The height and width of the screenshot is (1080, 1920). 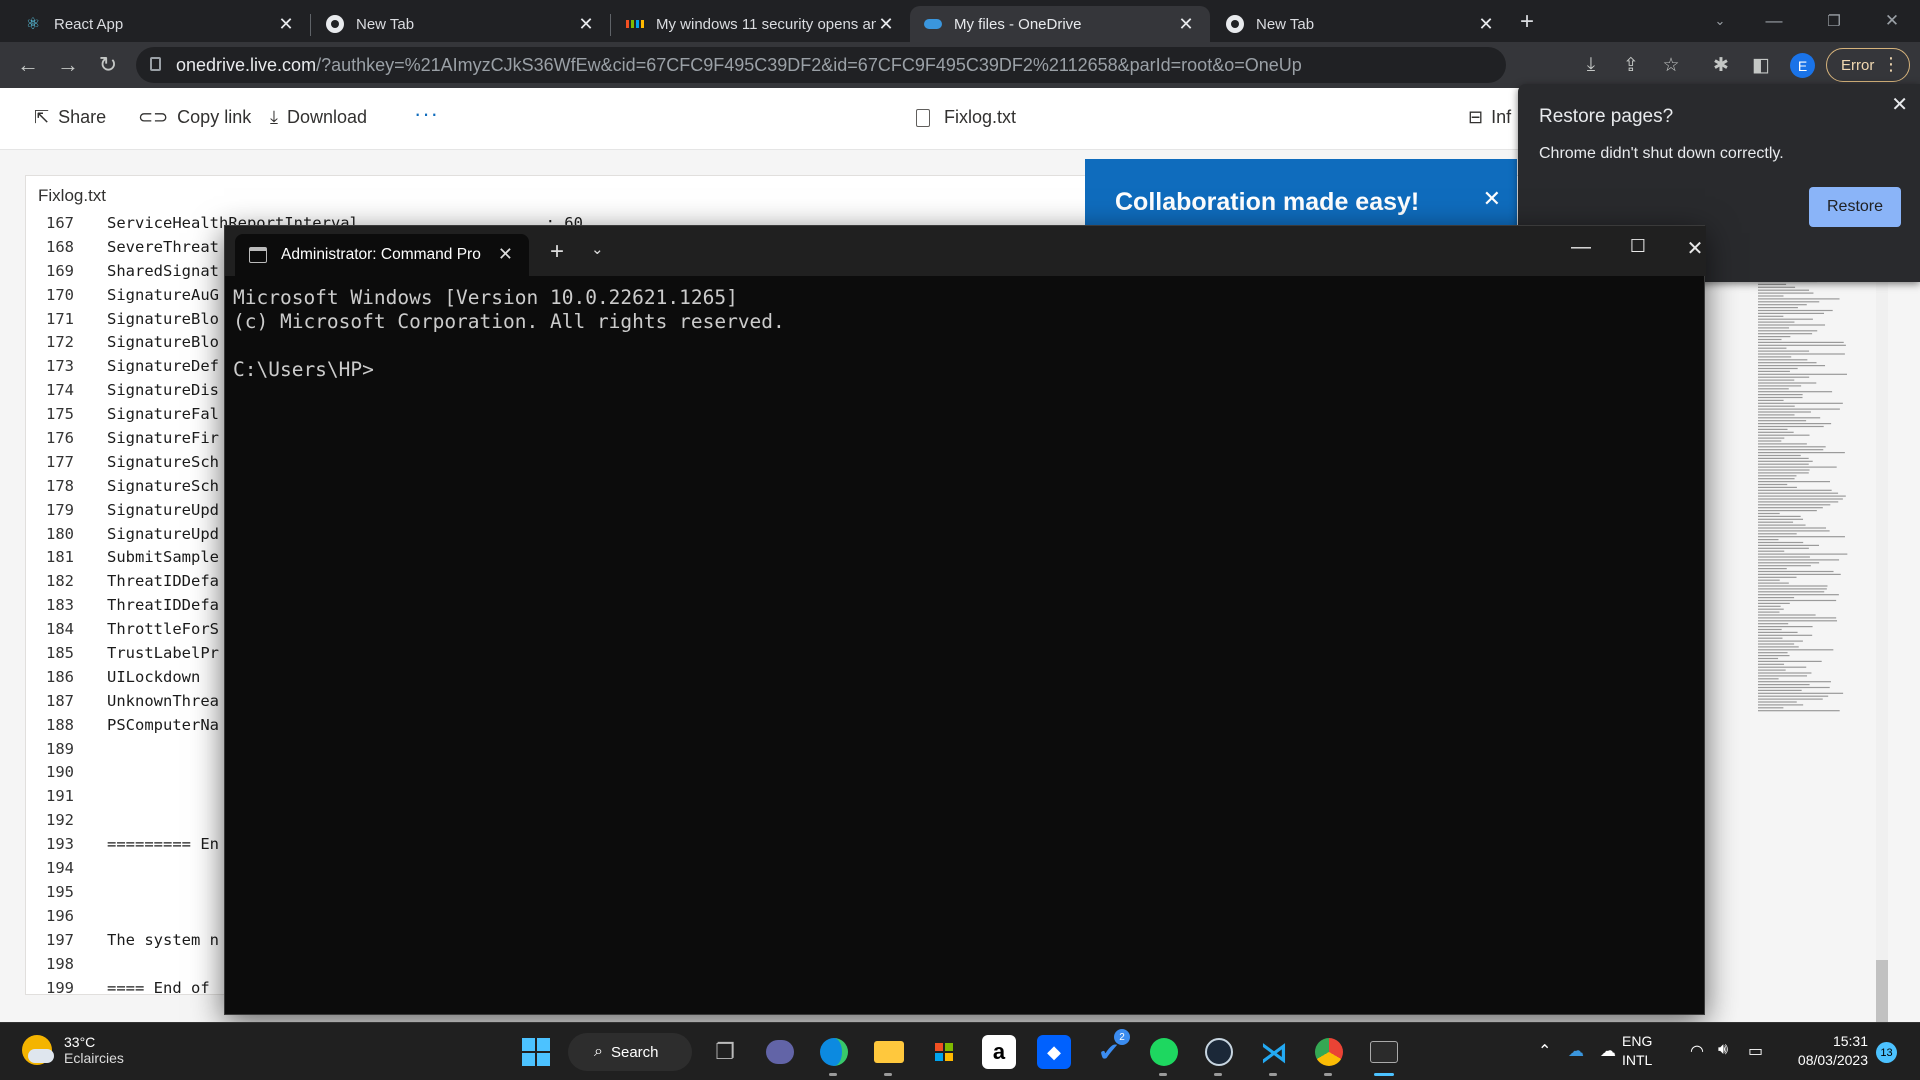 What do you see at coordinates (426, 114) in the screenshot?
I see `more-options-button: ···` at bounding box center [426, 114].